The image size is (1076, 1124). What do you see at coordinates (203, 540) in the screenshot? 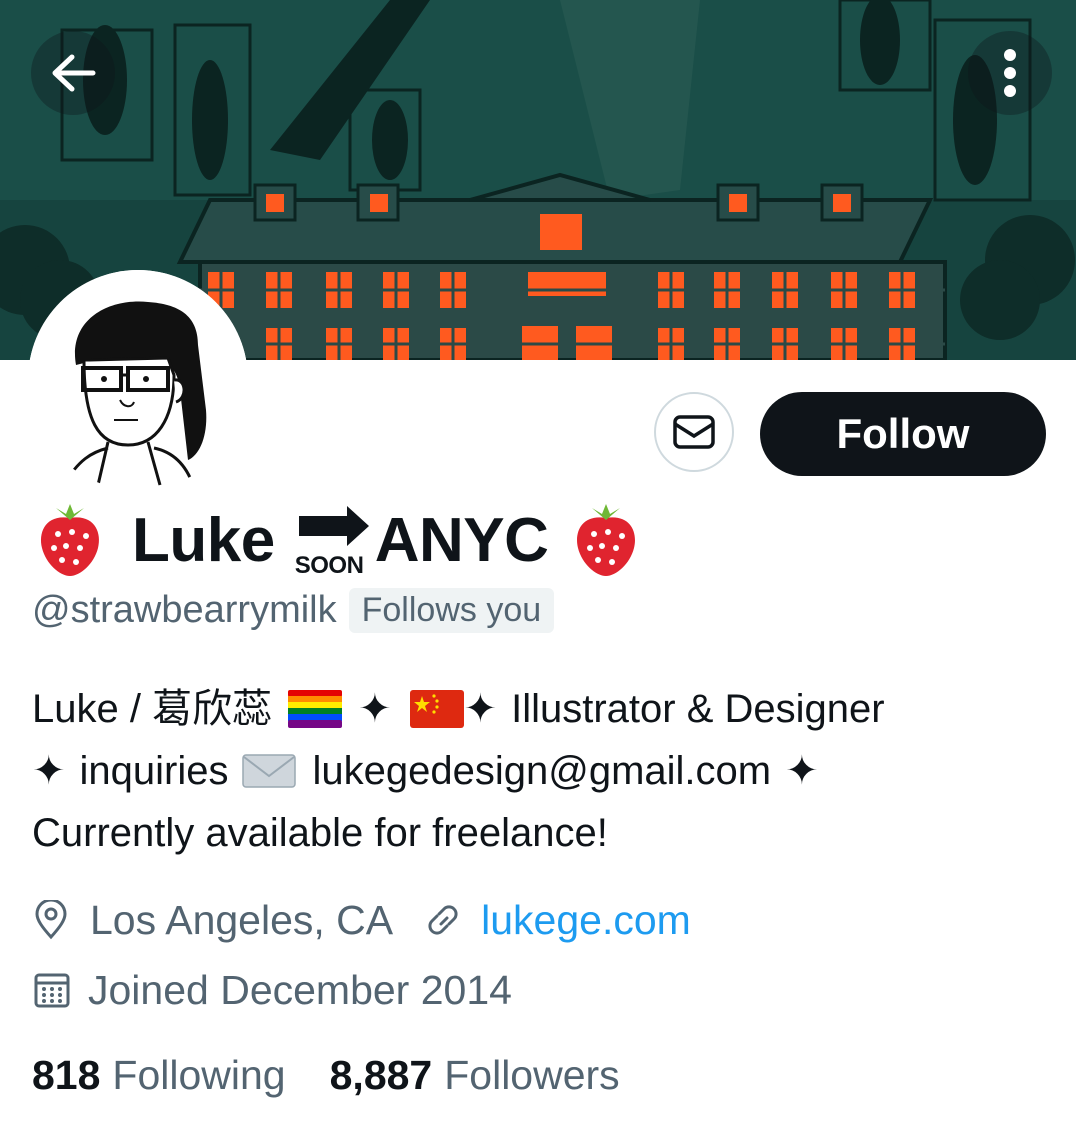
I see `display-name-start: Luke` at bounding box center [203, 540].